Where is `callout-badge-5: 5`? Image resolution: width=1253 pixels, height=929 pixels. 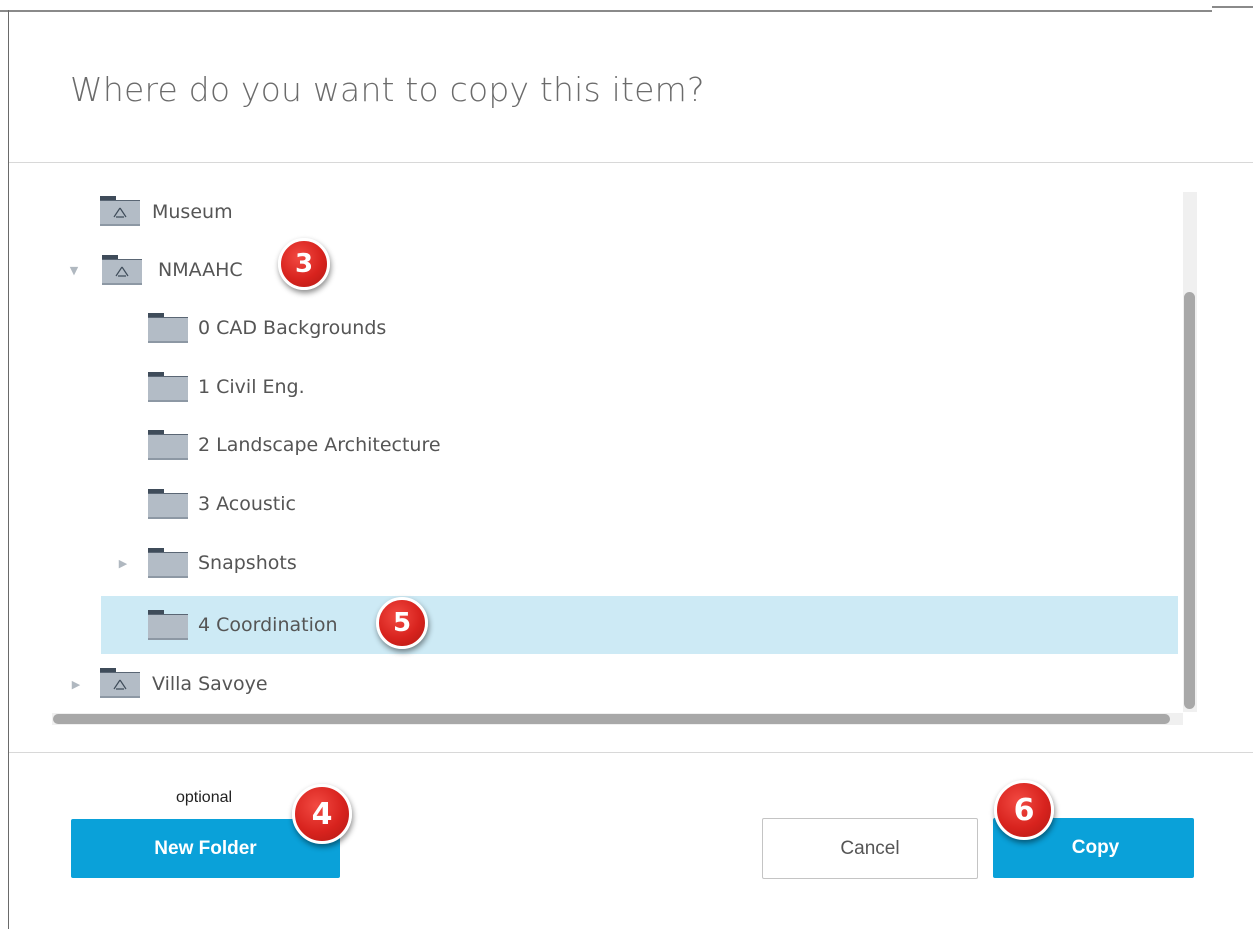
callout-badge-5: 5 is located at coordinates (402, 623).